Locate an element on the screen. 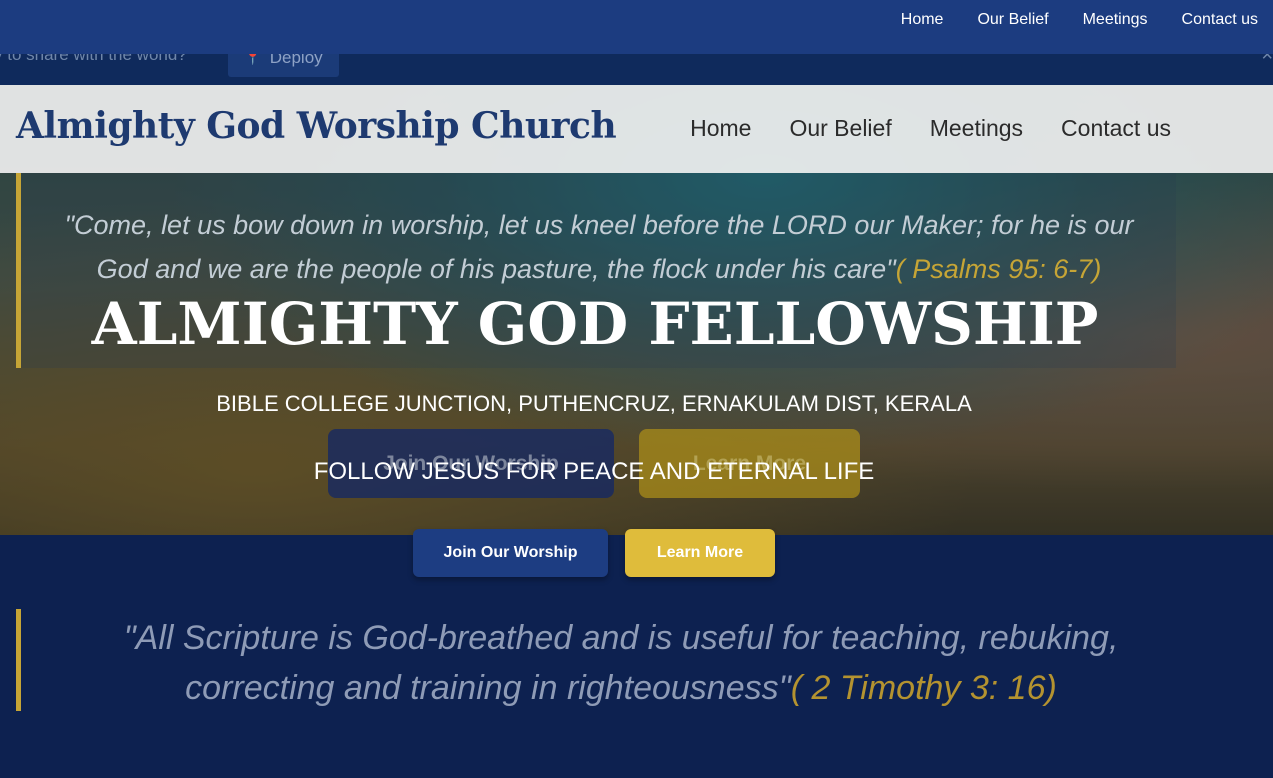 The height and width of the screenshot is (778, 1273). top-nav-menu: Home Our Belief Meetings Contact us is located at coordinates (1079, 20).